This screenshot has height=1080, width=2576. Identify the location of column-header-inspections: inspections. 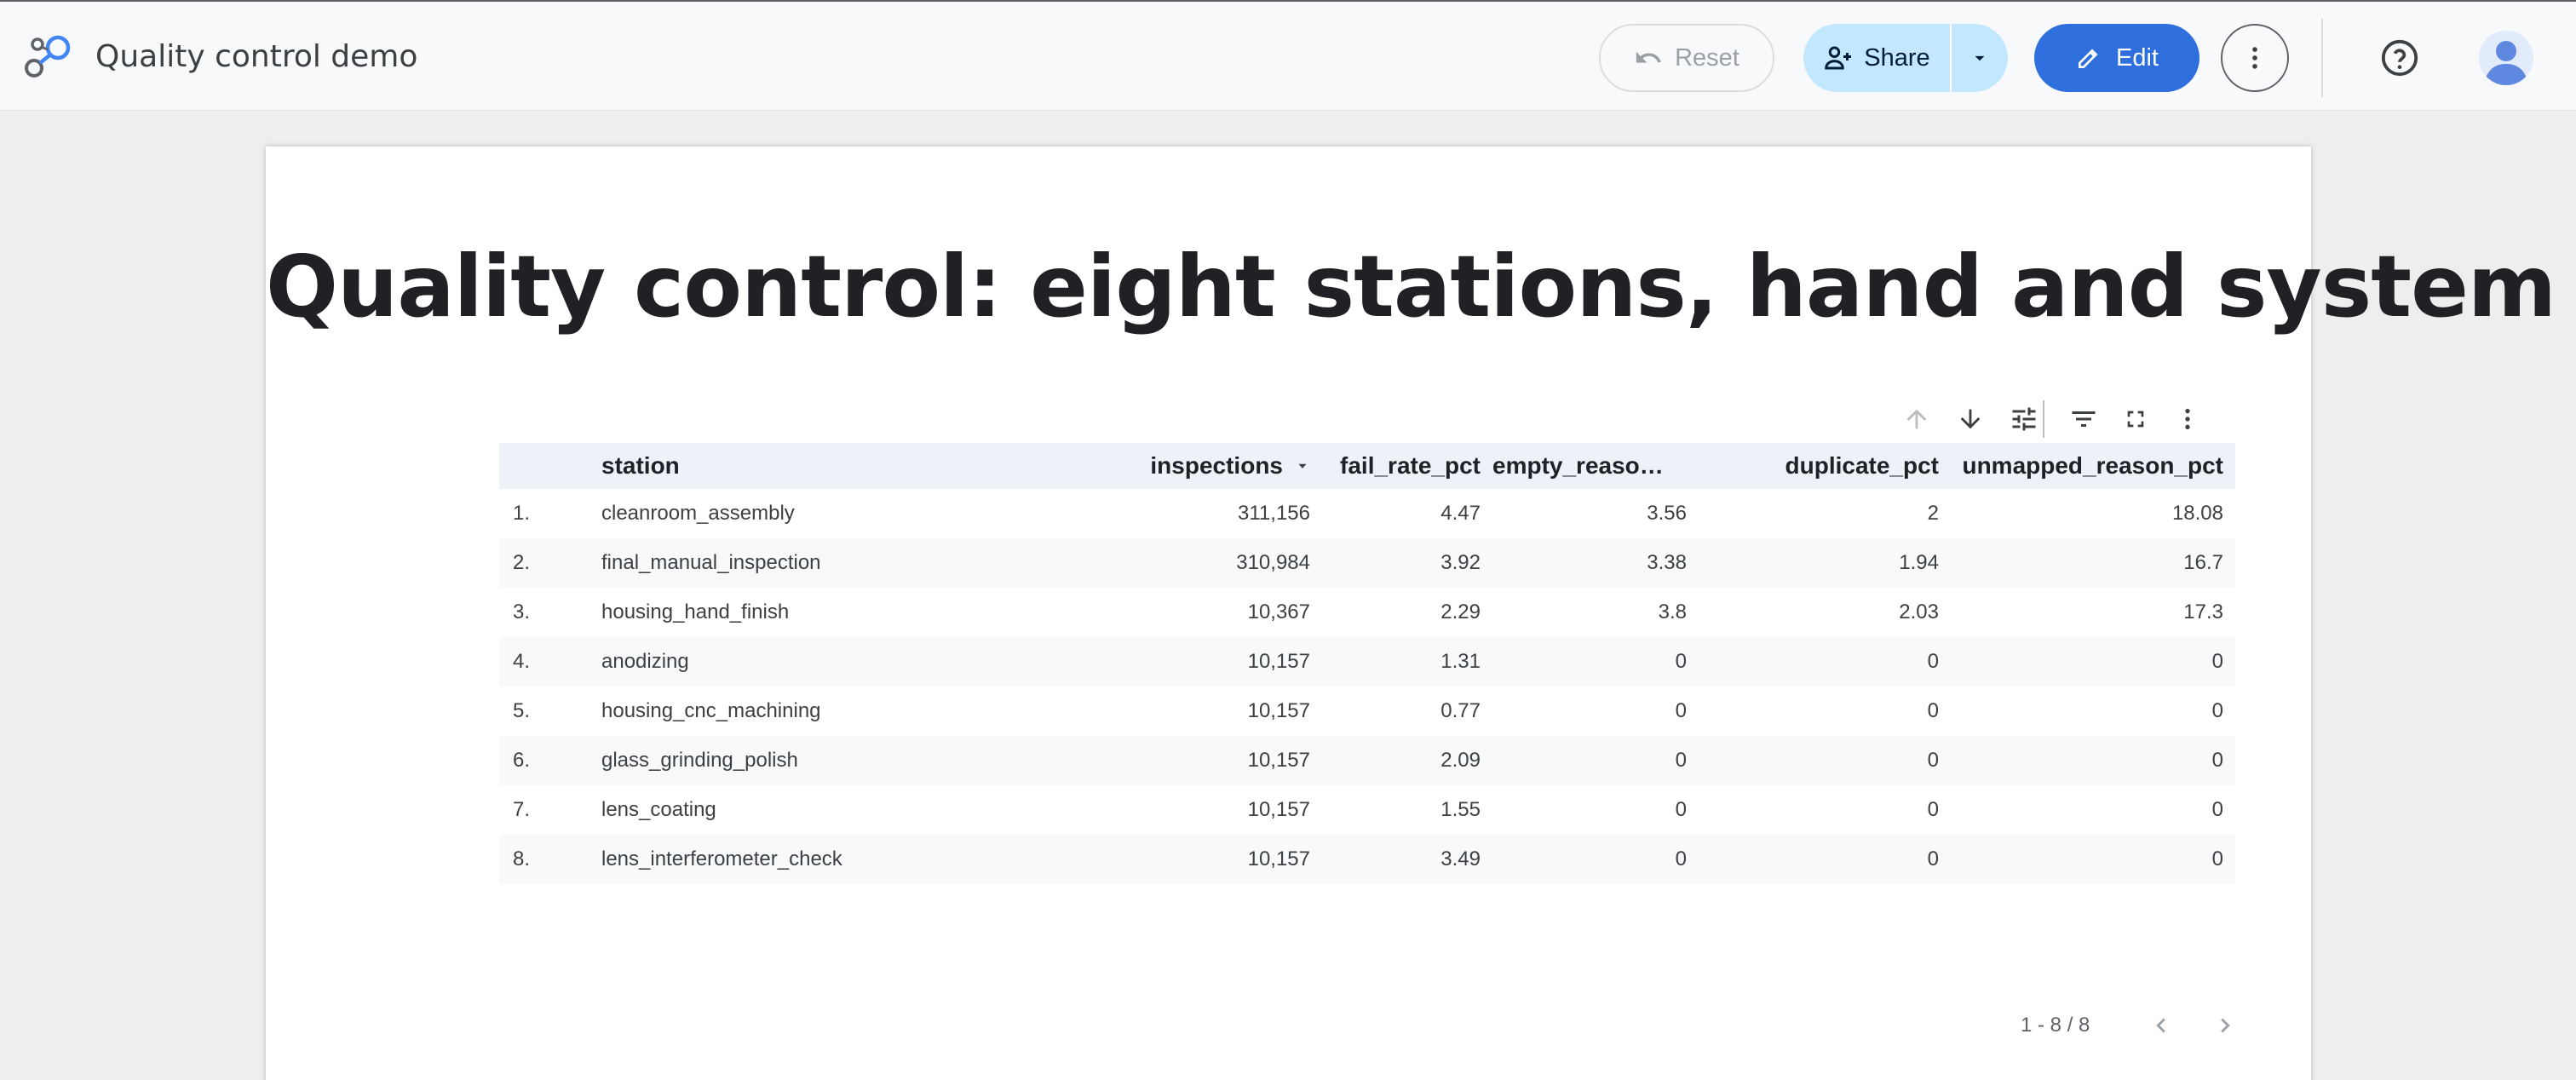
(1194, 466).